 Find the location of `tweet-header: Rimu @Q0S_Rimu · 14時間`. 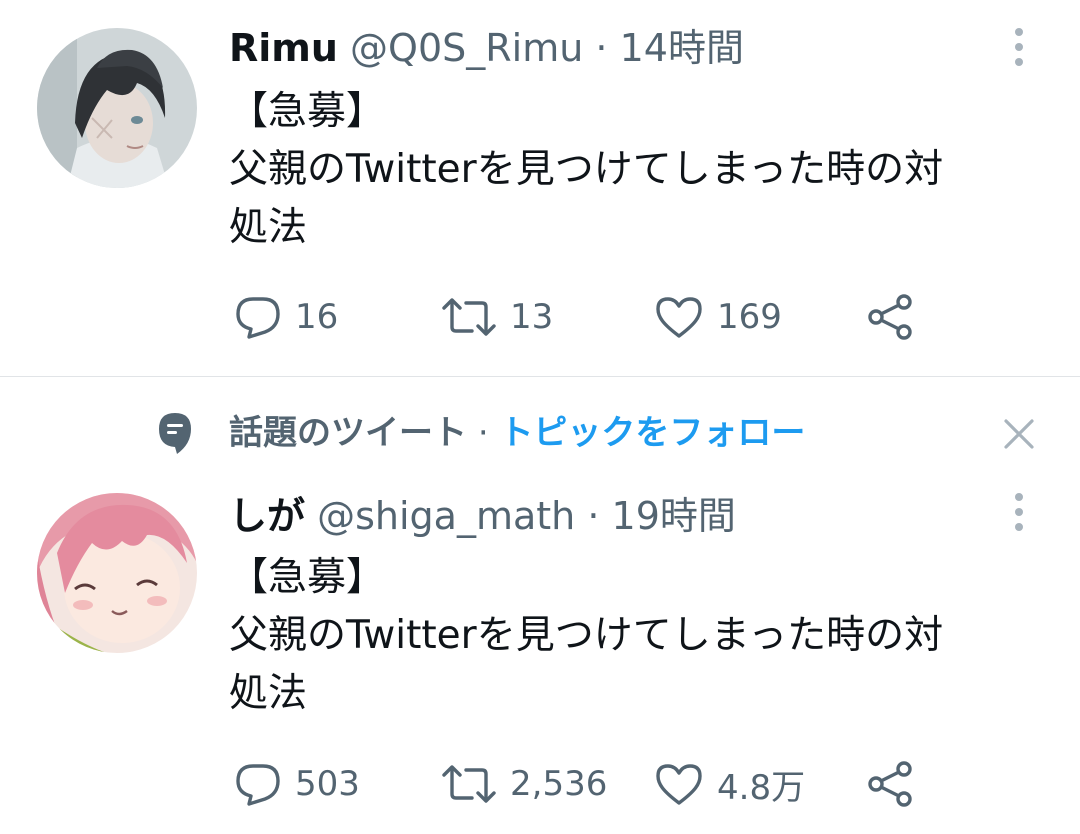

tweet-header: Rimu @Q0S_Rimu · 14時間 is located at coordinates (486, 48).